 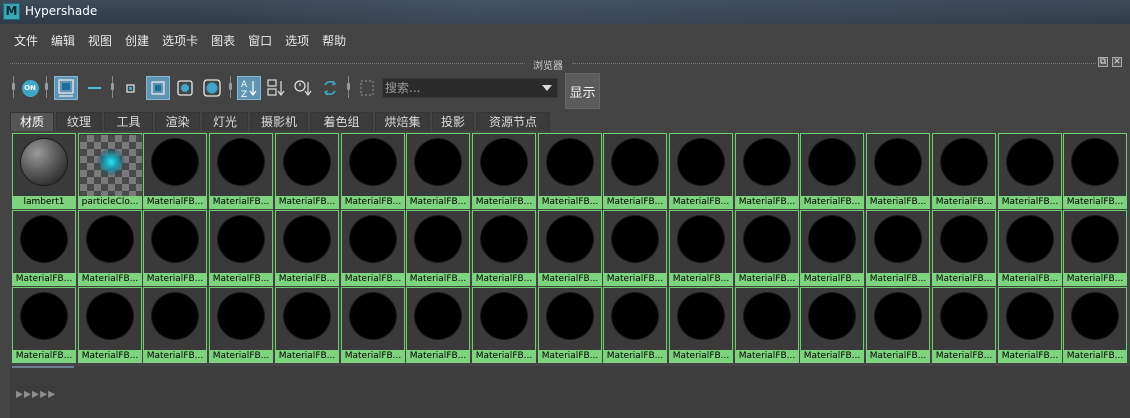 I want to click on float-panel-icon: ⧉, so click(x=1103, y=62).